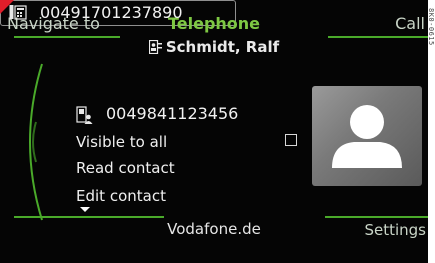  I want to click on bottom-right-line, so click(376, 217).